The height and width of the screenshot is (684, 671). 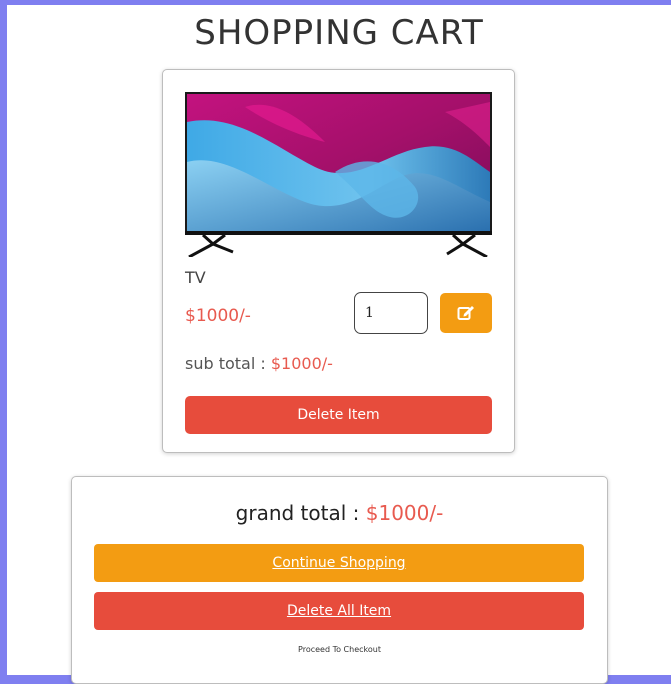 I want to click on delete-item-button: Delete Item, so click(x=338, y=415).